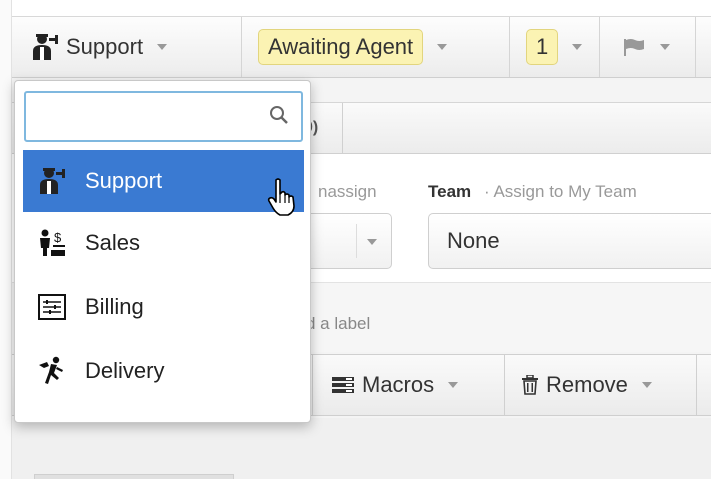  Describe the element at coordinates (361, 448) in the screenshot. I see `lower-area` at that location.